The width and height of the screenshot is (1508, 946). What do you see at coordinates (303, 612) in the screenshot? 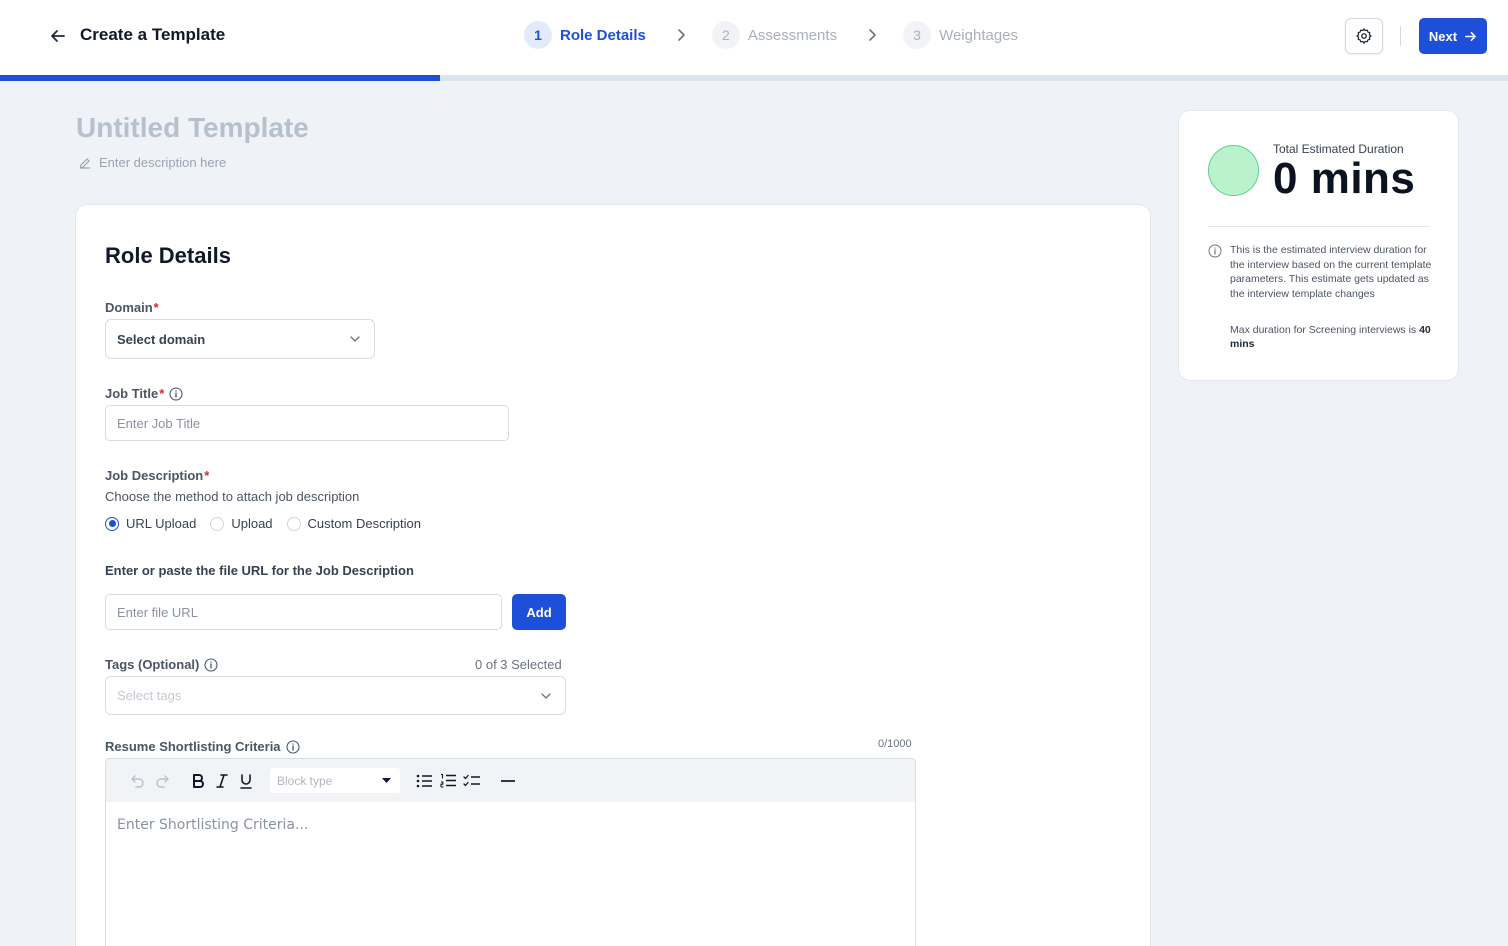
I see `file-url-input` at bounding box center [303, 612].